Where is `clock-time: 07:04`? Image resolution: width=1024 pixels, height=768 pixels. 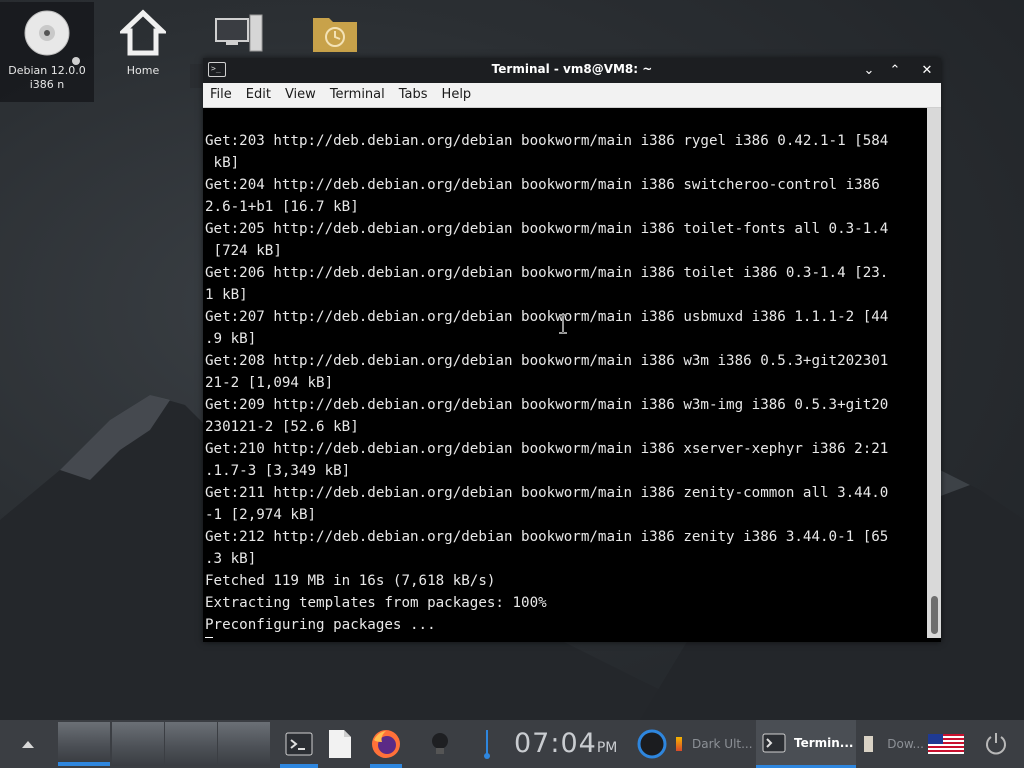
clock-time: 07:04 is located at coordinates (555, 743).